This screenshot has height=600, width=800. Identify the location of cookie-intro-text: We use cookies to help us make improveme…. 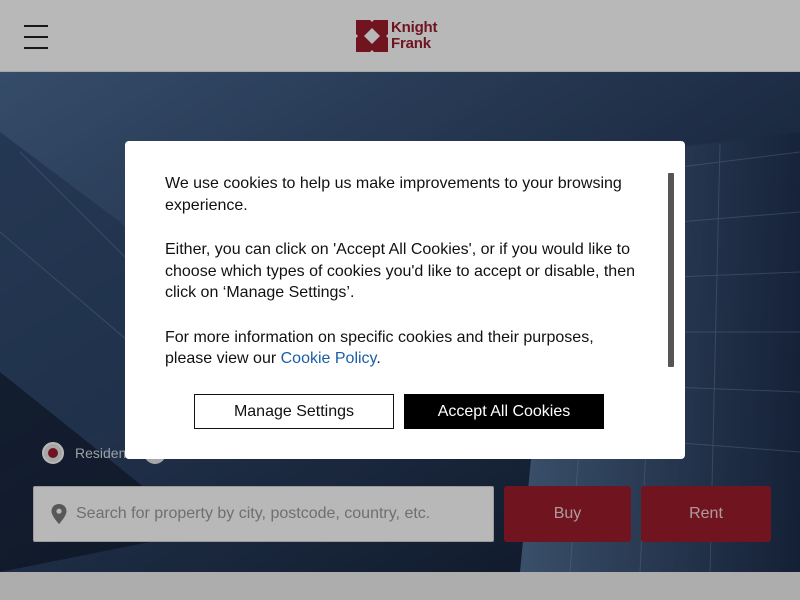
(393, 194).